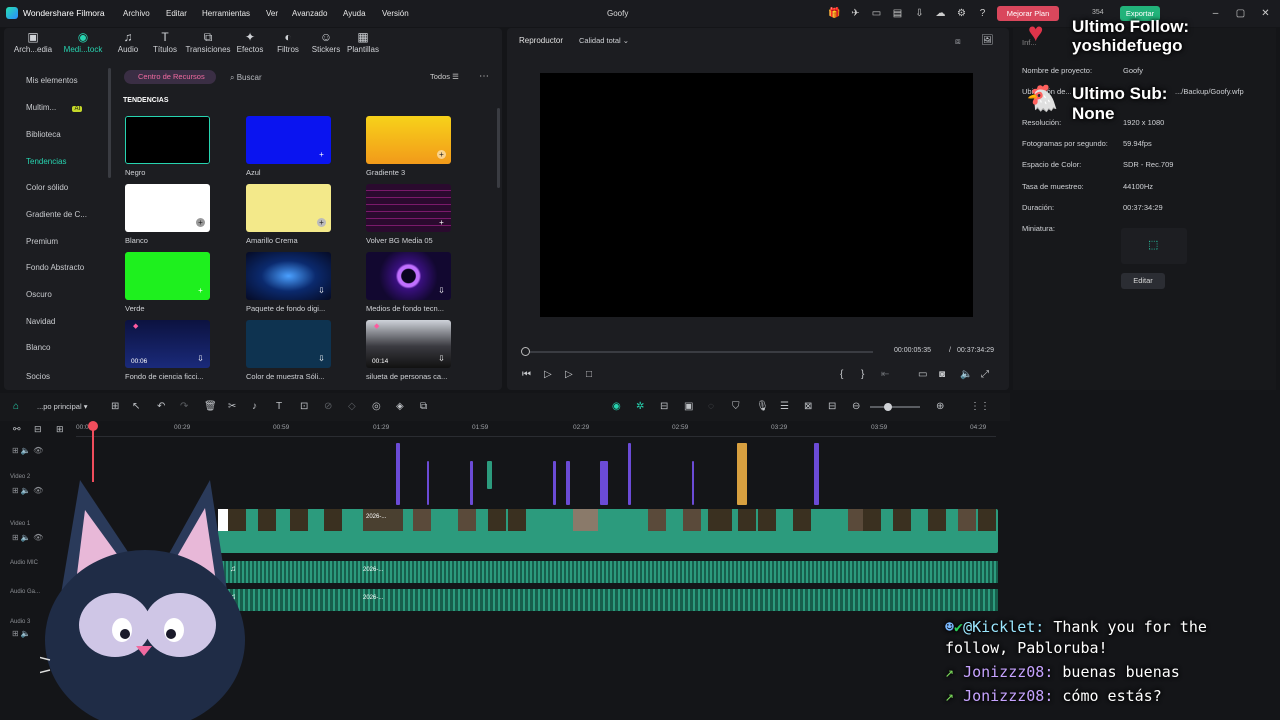  What do you see at coordinates (408, 344) in the screenshot?
I see `thumb-silueta: ◆ 00:14 ⇩` at bounding box center [408, 344].